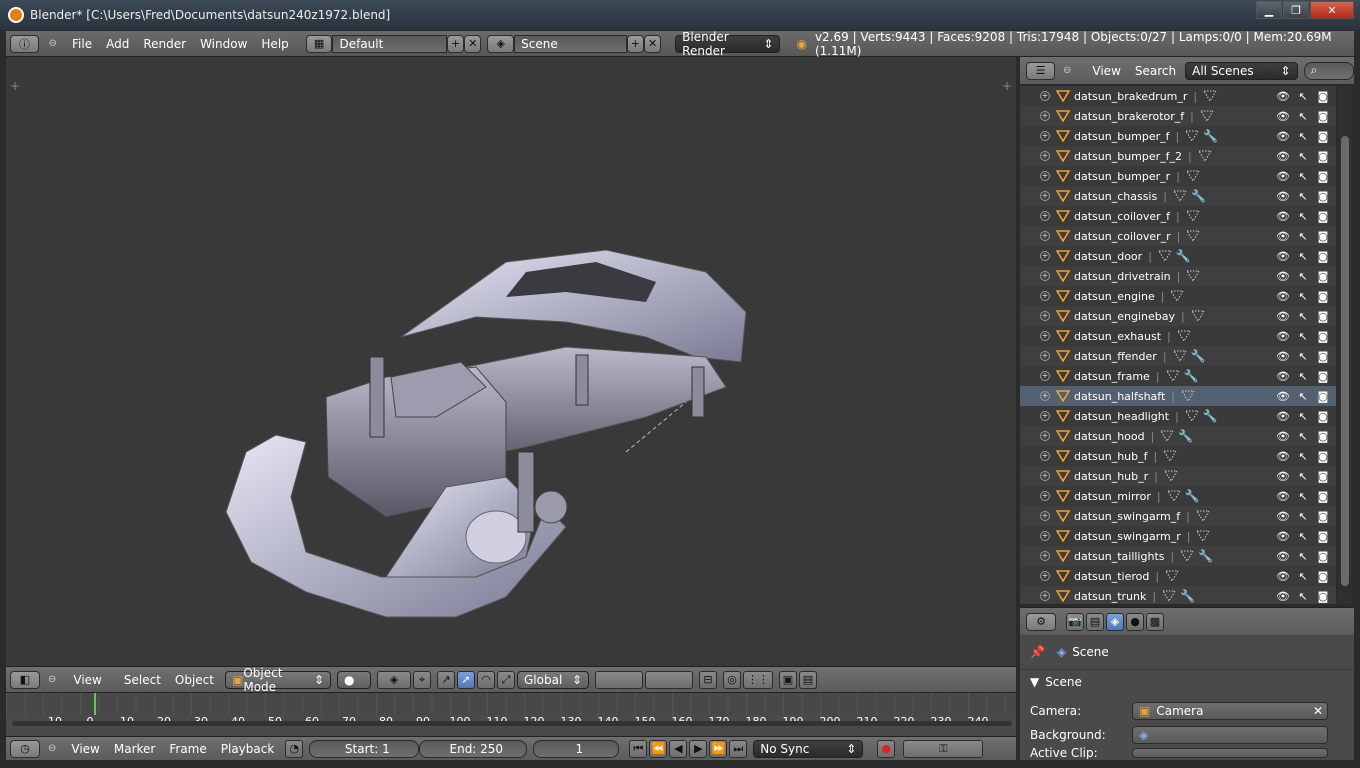 This screenshot has width=1360, height=768. I want to click on outliner-scroll-thumb, so click(1345, 361).